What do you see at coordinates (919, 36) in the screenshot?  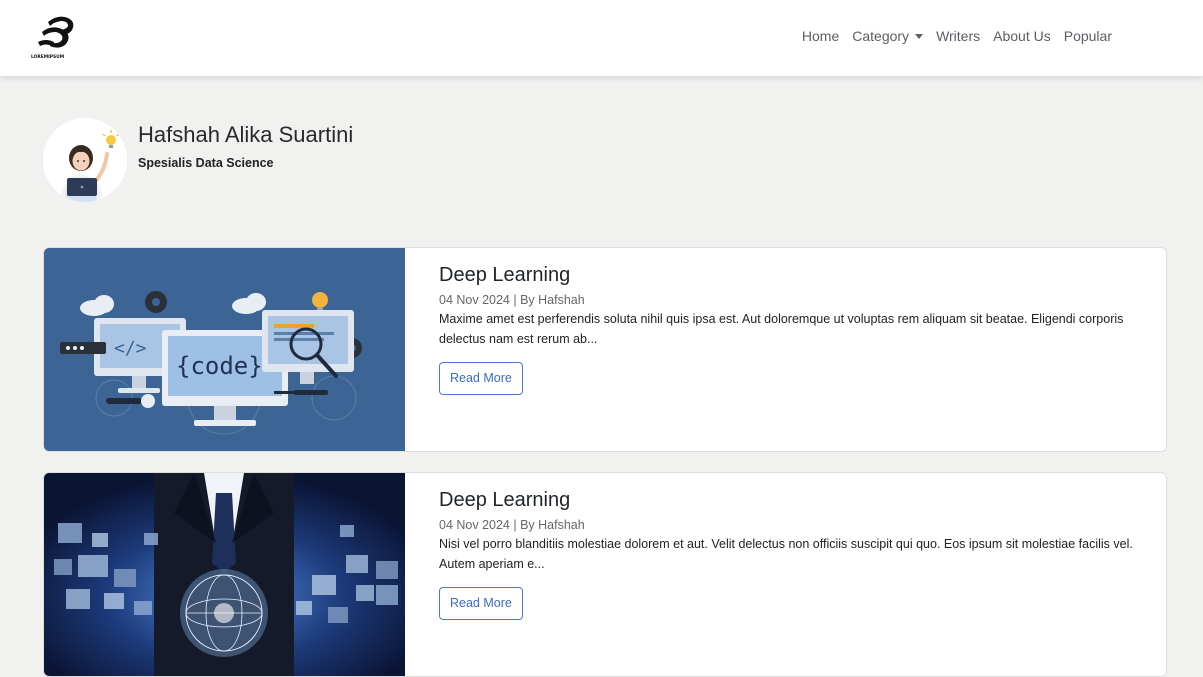 I see `caret-down-icon` at bounding box center [919, 36].